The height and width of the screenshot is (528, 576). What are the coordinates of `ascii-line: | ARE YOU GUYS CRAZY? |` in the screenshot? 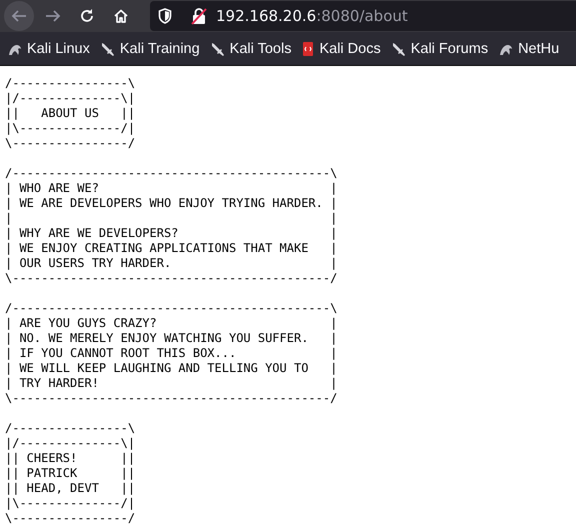 It's located at (171, 323).